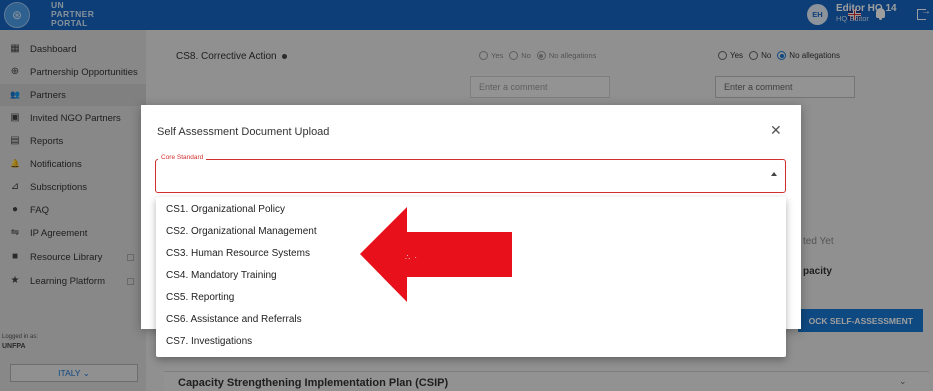  What do you see at coordinates (436, 254) in the screenshot?
I see `red-arrow-annotation-icon` at bounding box center [436, 254].